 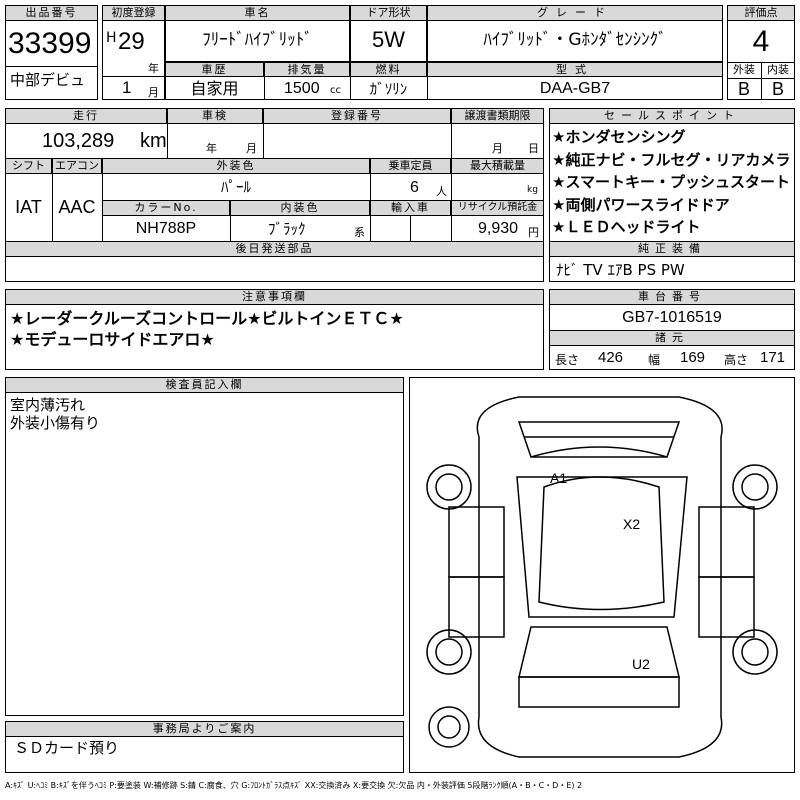 What do you see at coordinates (641, 204) in the screenshot?
I see `sales-point-item: ★両側パワースライドドア` at bounding box center [641, 204].